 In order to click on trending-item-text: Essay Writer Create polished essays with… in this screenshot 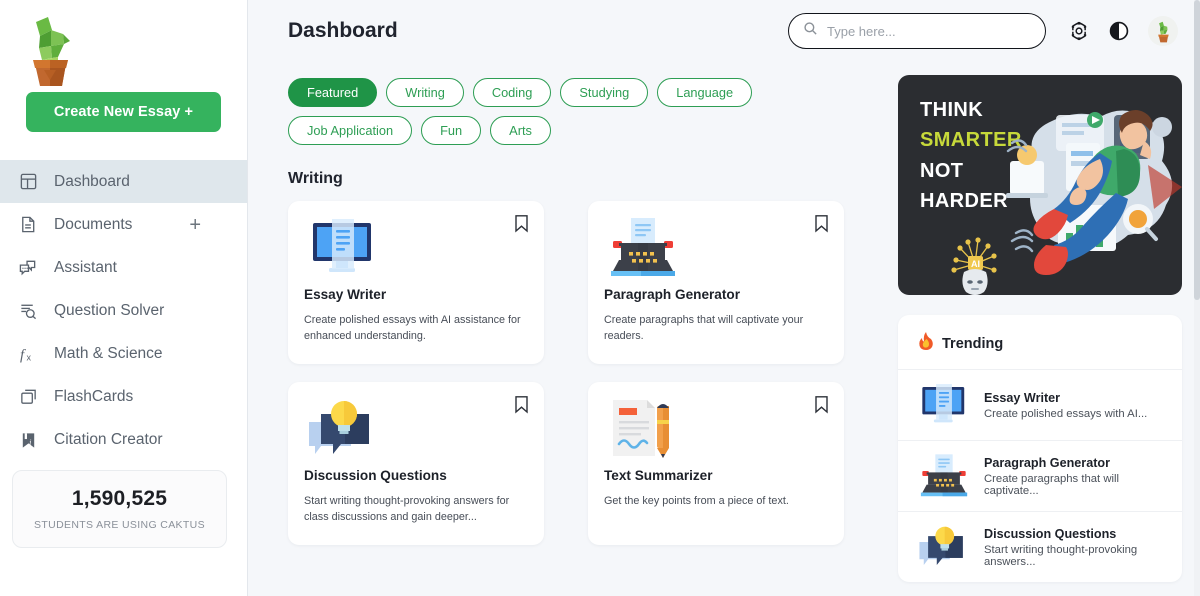, I will do `click(1065, 405)`.